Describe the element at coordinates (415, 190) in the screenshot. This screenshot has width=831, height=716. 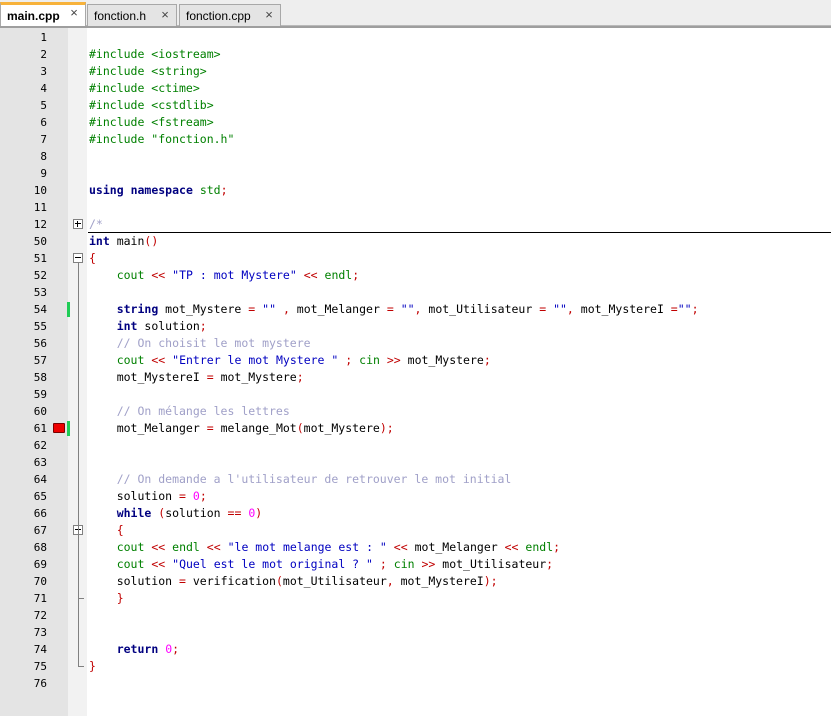
I see `code-line: 10 using namespace std;` at that location.